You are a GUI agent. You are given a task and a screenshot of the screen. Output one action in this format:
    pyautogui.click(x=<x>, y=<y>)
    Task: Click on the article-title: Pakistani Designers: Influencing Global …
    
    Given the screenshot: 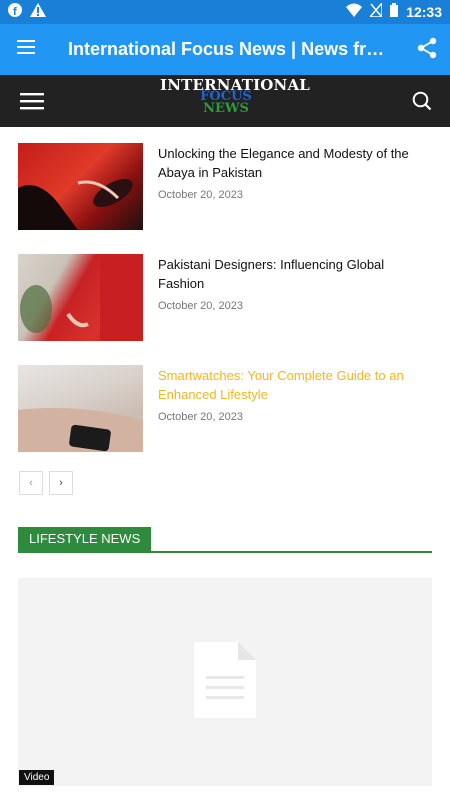 What is the action you would take?
    pyautogui.click(x=295, y=274)
    